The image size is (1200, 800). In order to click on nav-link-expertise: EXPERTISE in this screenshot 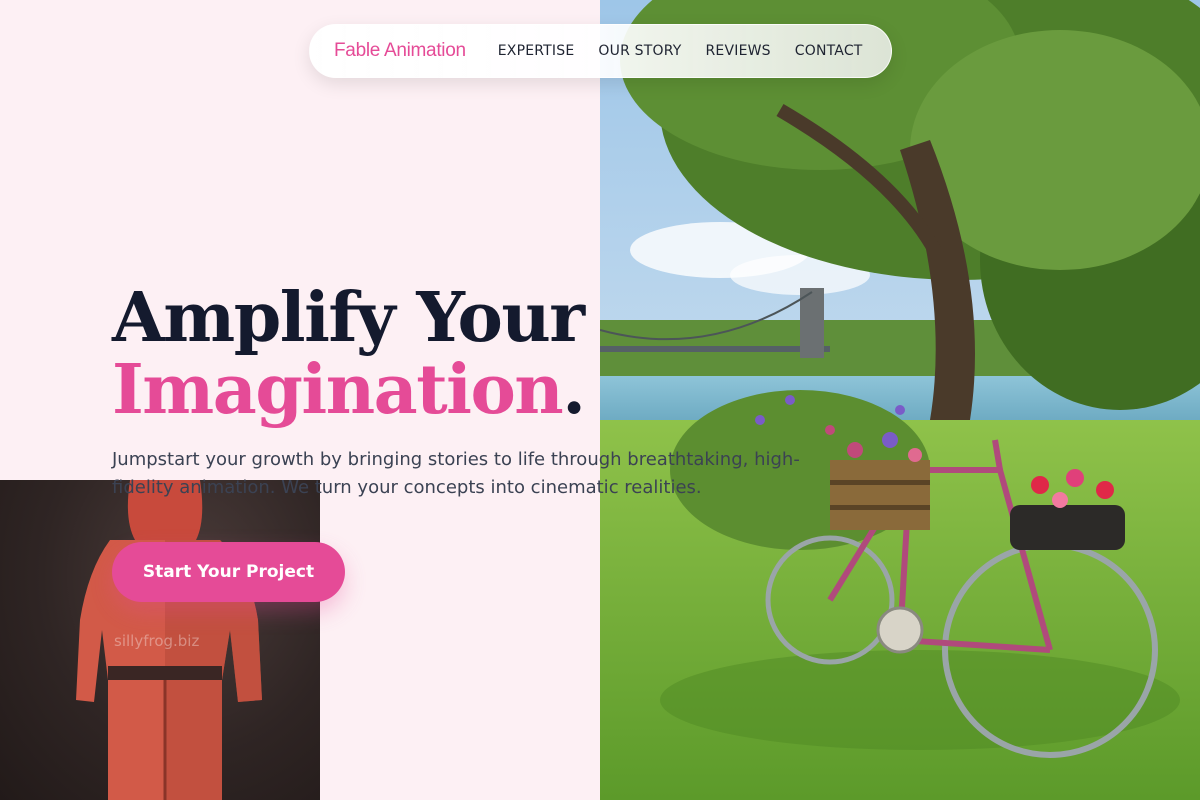, I will do `click(536, 51)`.